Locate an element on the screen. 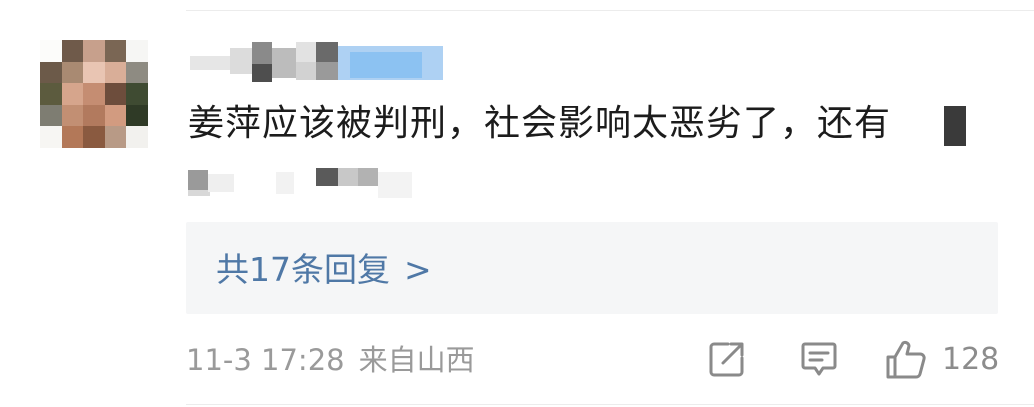  bottom-divider is located at coordinates (610, 404).